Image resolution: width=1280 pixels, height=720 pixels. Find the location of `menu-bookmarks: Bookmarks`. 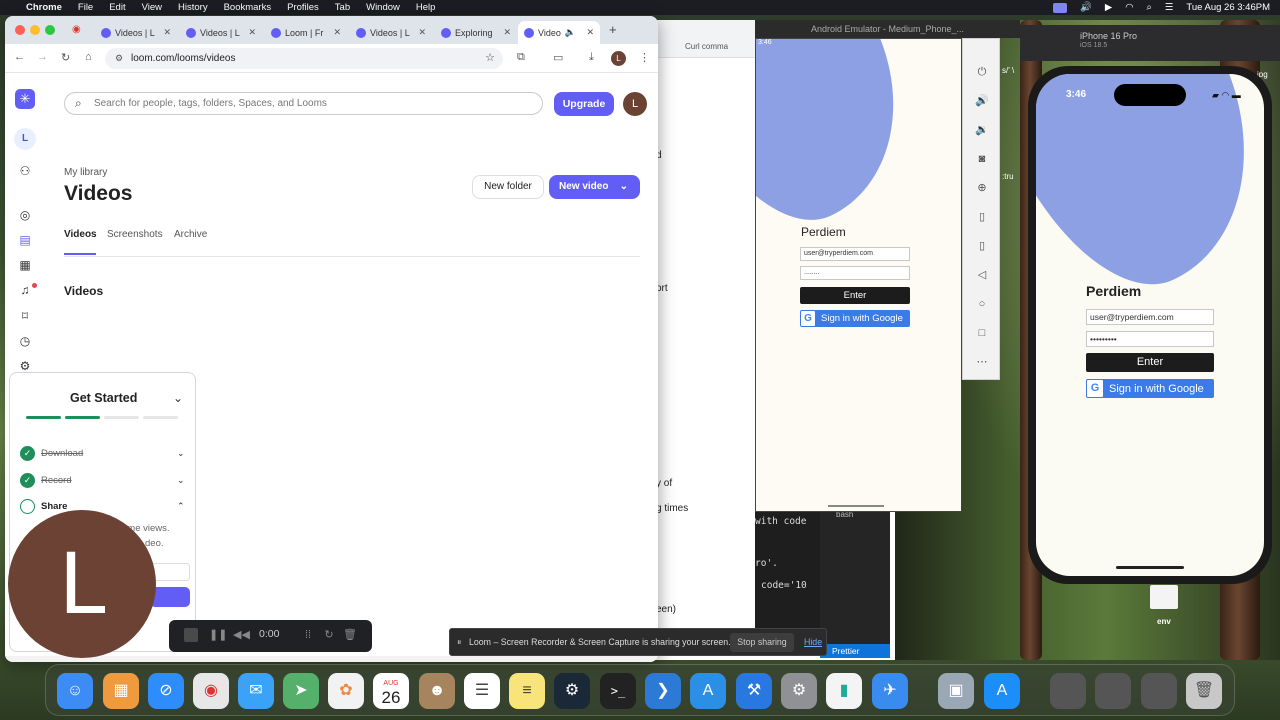

menu-bookmarks: Bookmarks is located at coordinates (248, 7).